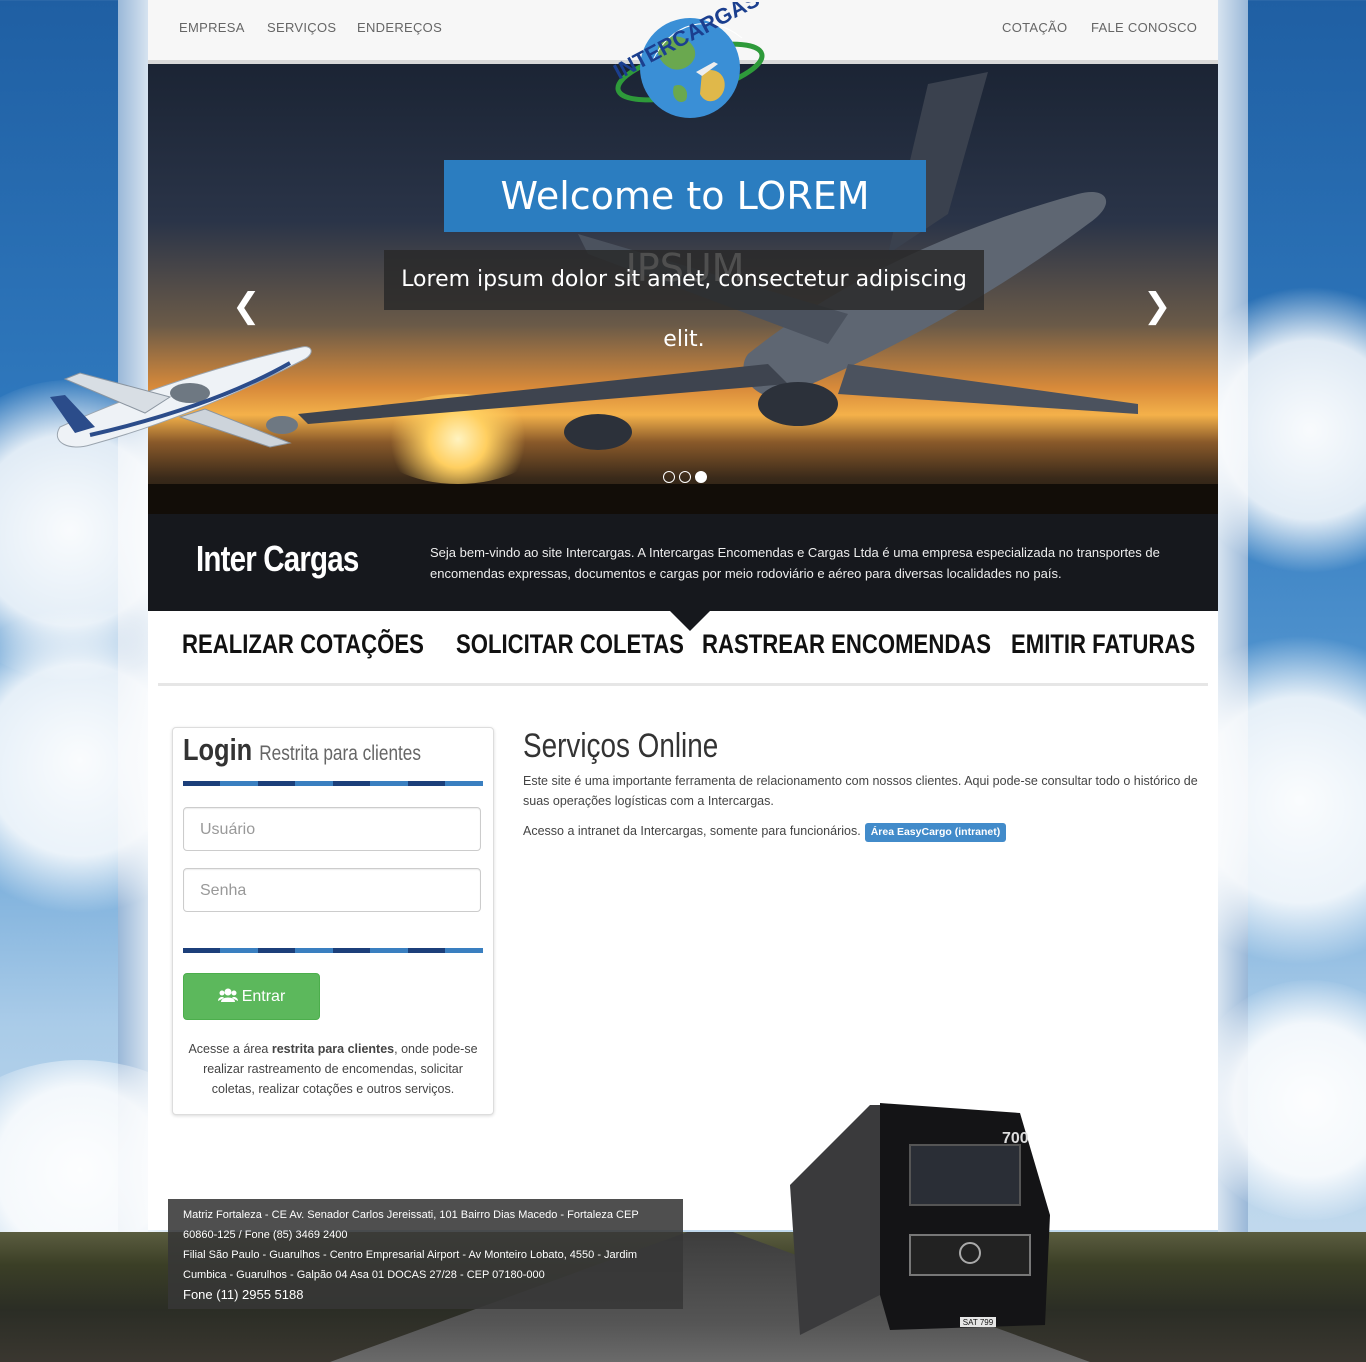 Image resolution: width=1366 pixels, height=1362 pixels. Describe the element at coordinates (301, 27) in the screenshot. I see `nav-servicos: SERVIÇOS` at that location.